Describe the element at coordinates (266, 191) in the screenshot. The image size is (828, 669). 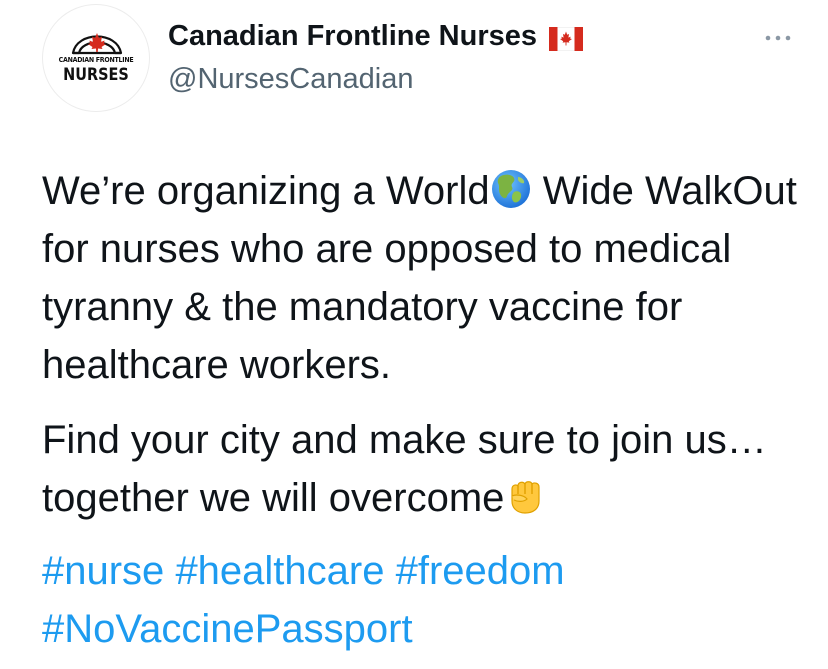
I see `tweet-text-segment: We’re organizing a World` at that location.